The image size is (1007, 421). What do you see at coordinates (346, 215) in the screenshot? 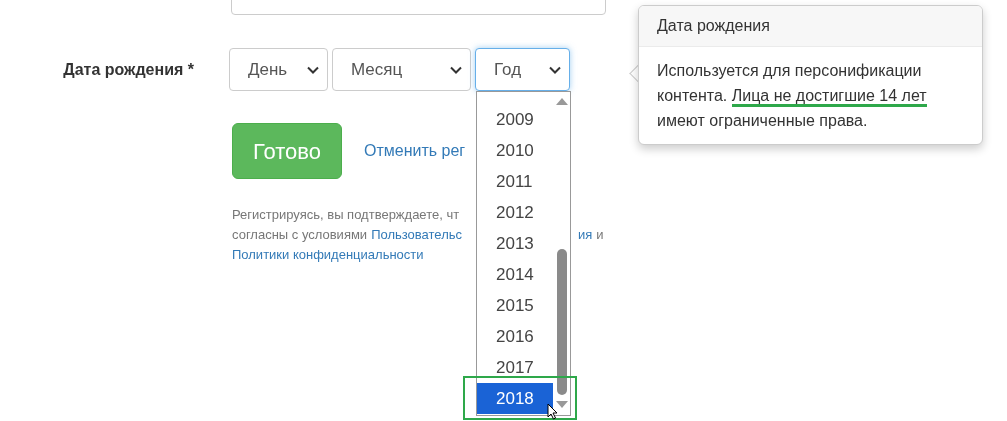
I see `terms-text: Регистрируясь, вы подтверждаете, чт` at bounding box center [346, 215].